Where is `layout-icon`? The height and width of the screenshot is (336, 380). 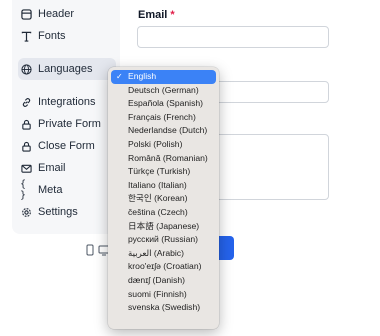 layout-icon is located at coordinates (26, 14).